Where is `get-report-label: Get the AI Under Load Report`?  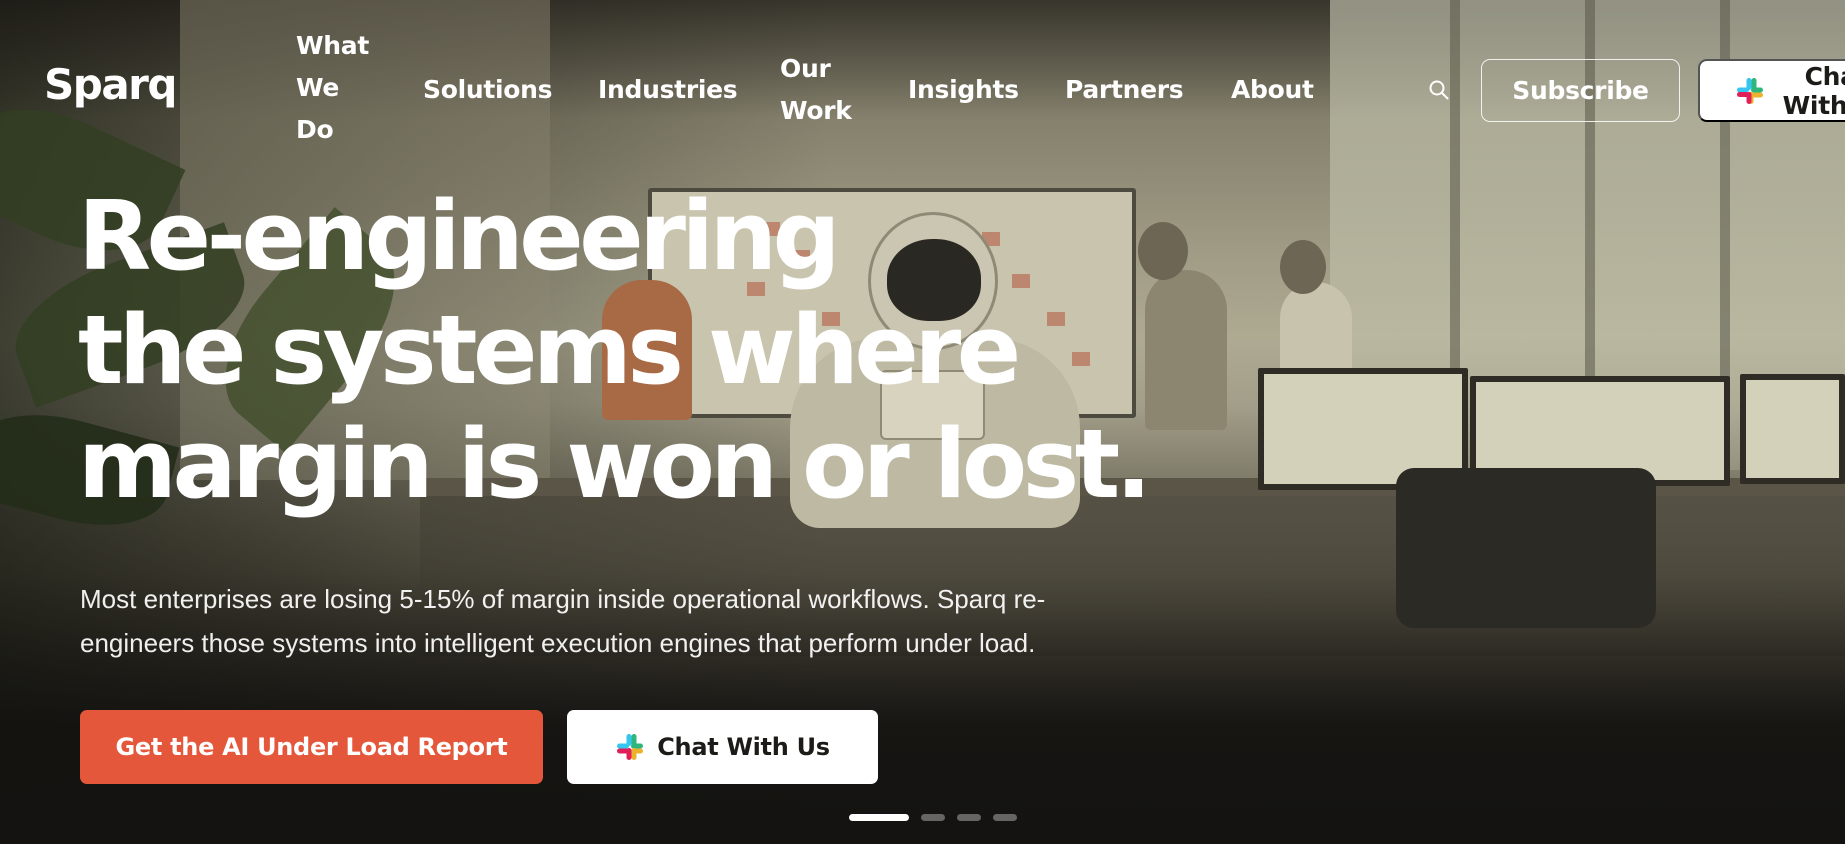
get-report-label: Get the AI Under Load Report is located at coordinates (311, 747).